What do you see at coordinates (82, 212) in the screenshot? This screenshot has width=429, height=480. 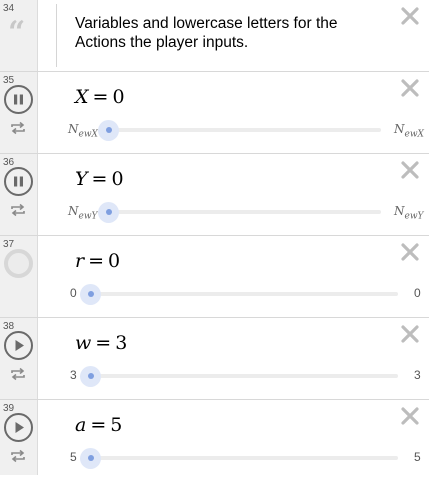 I see `slider-min-label: NewY` at bounding box center [82, 212].